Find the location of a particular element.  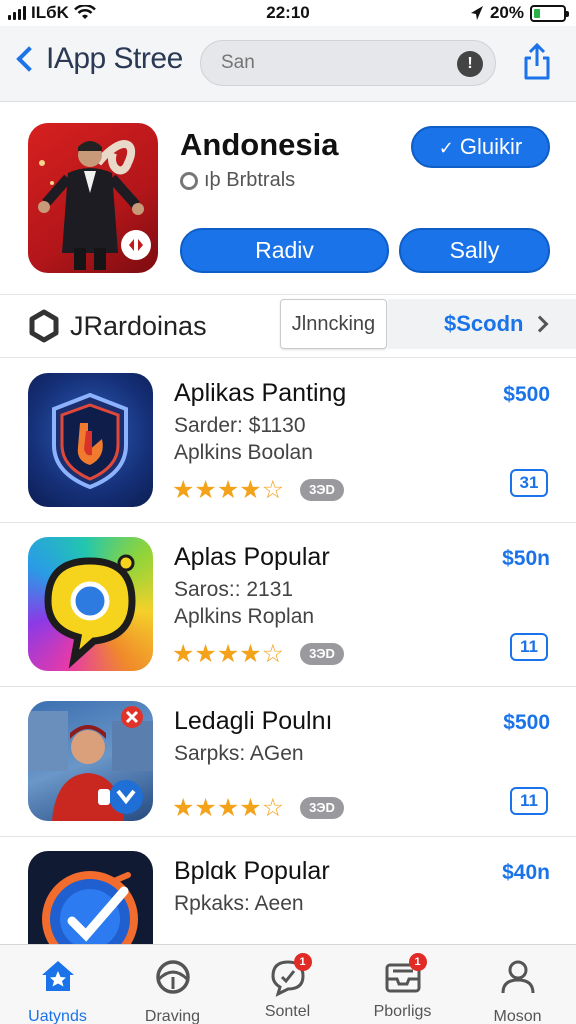

tab-label: Sontel is located at coordinates (287, 1011).